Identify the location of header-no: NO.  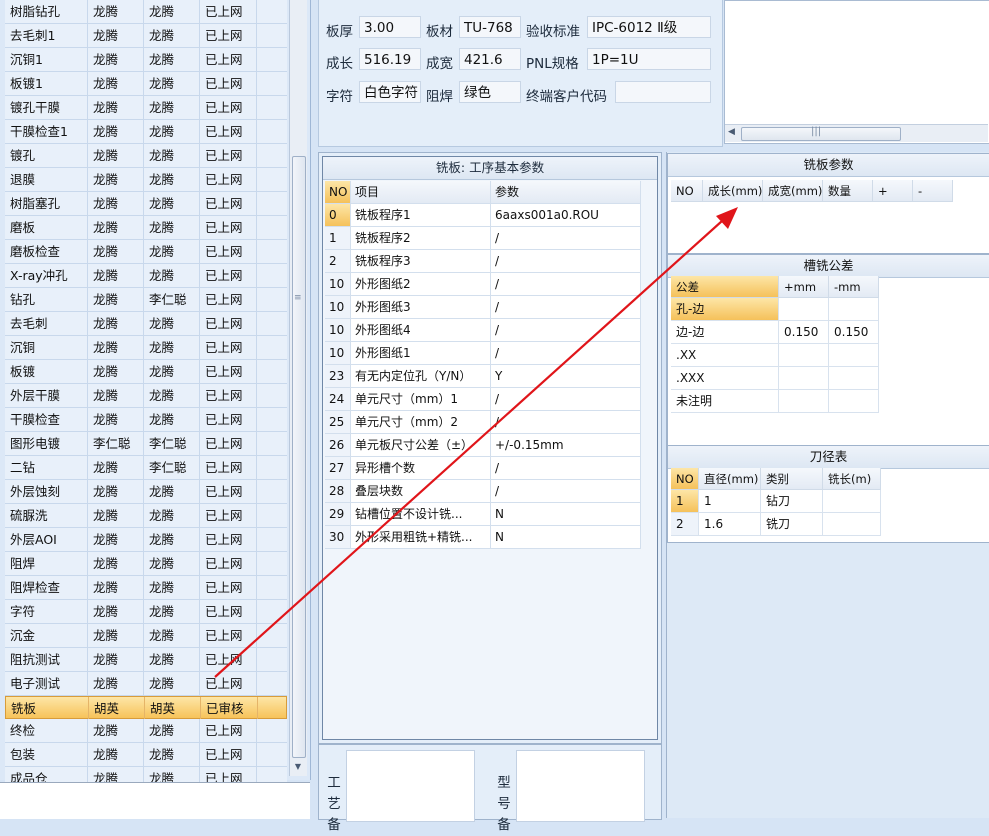
(338, 192).